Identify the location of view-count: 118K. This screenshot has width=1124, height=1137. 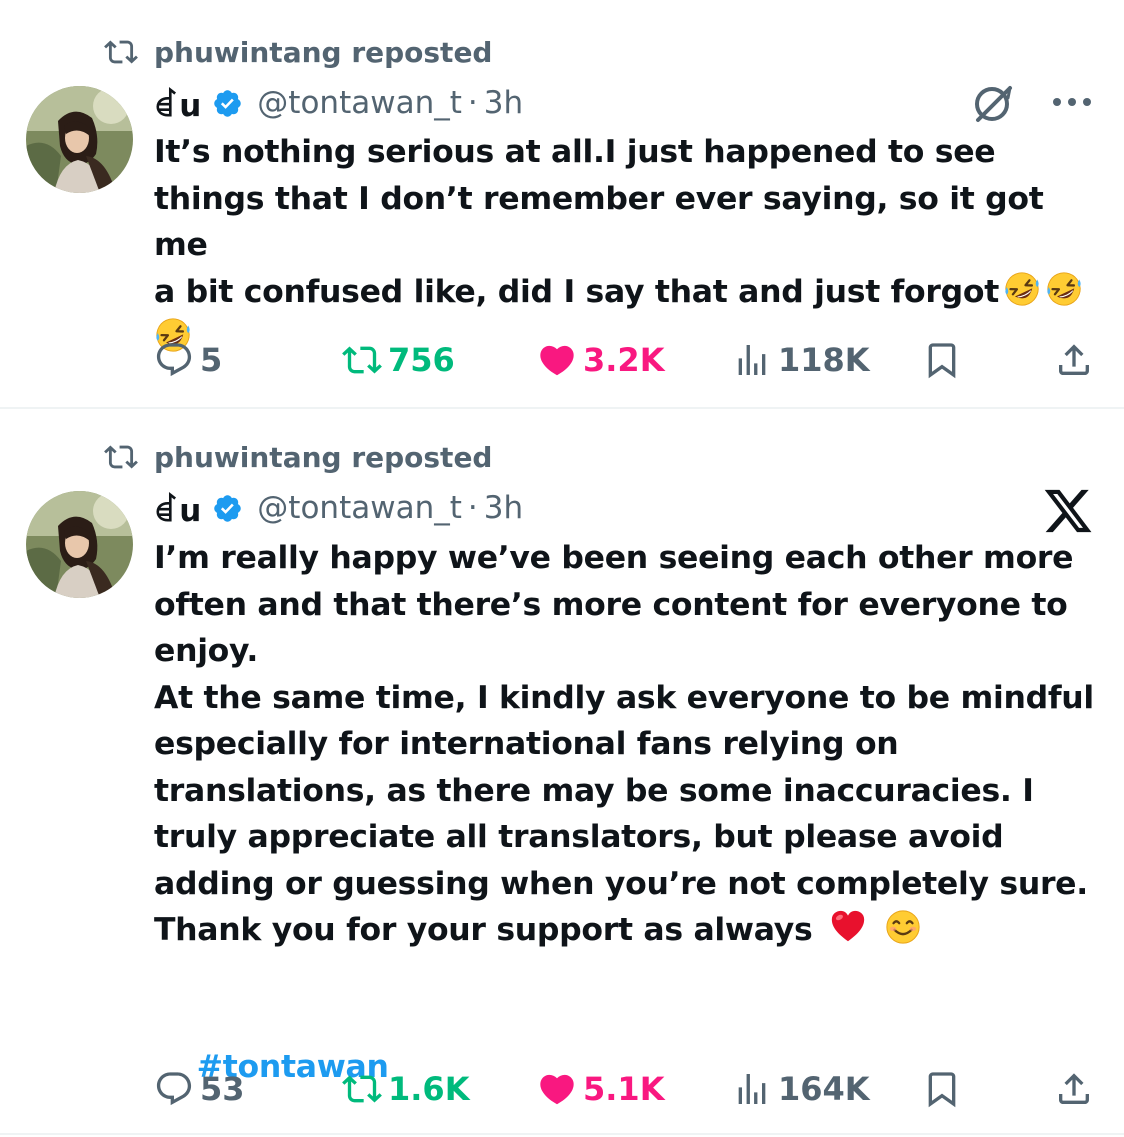
(824, 360).